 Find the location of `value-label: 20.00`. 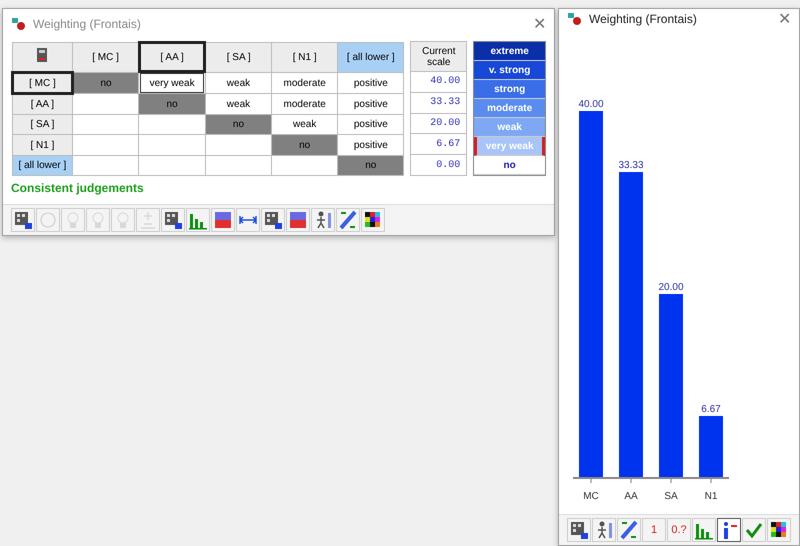

value-label: 20.00 is located at coordinates (671, 287).